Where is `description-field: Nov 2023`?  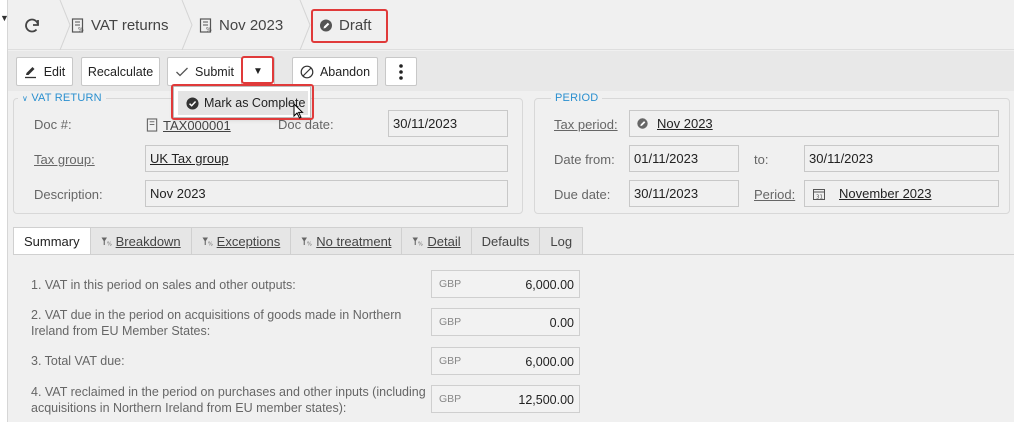
description-field: Nov 2023 is located at coordinates (326, 193).